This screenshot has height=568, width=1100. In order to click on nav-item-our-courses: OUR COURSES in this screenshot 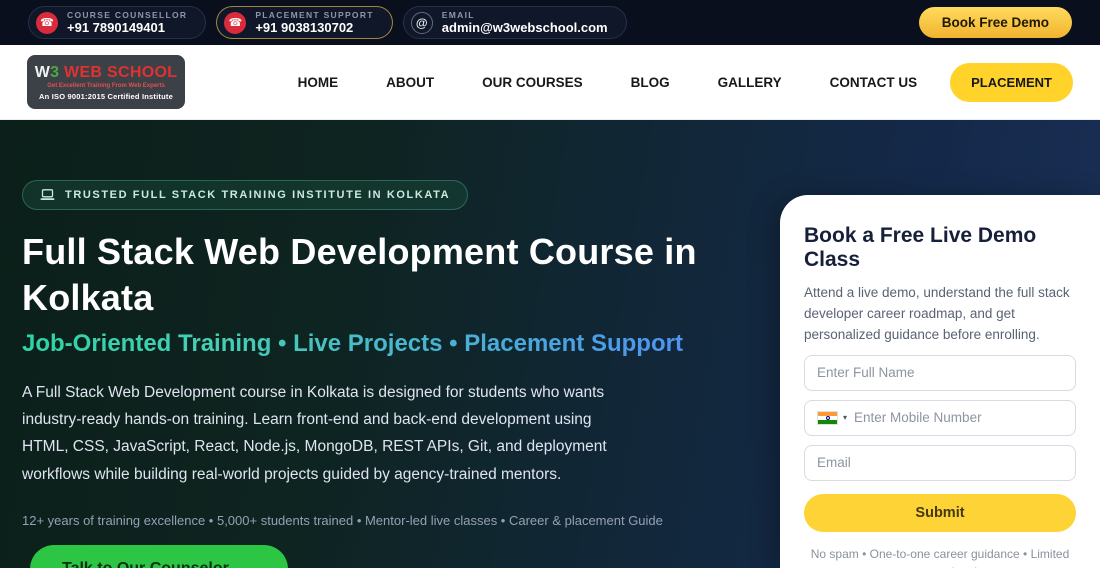, I will do `click(532, 82)`.